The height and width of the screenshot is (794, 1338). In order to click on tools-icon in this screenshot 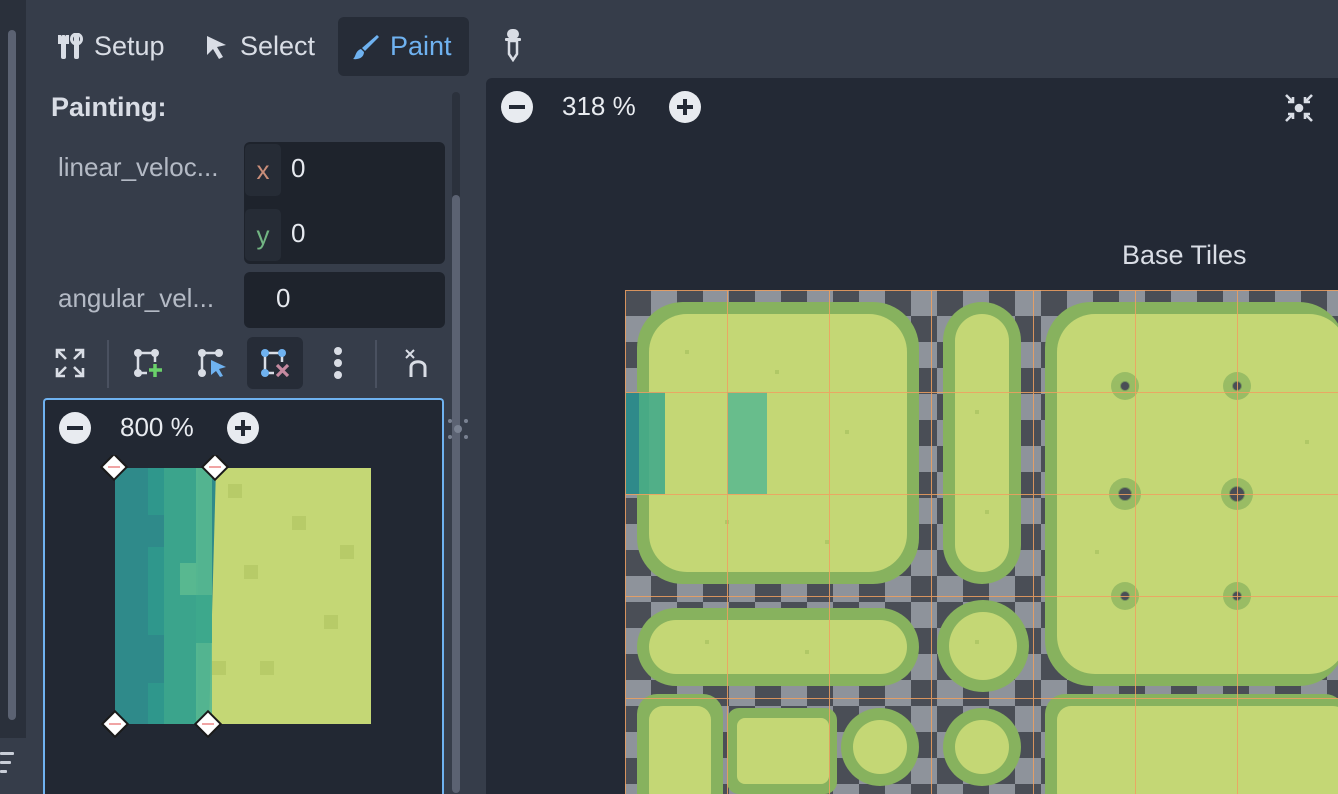, I will do `click(71, 46)`.